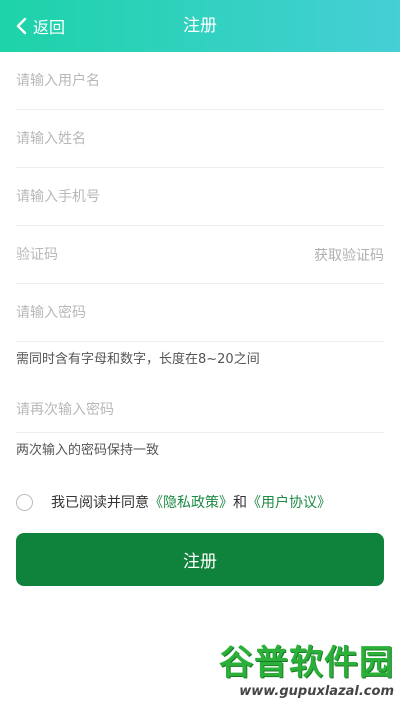 The image size is (400, 711). What do you see at coordinates (49, 27) in the screenshot?
I see `back-label: 返回` at bounding box center [49, 27].